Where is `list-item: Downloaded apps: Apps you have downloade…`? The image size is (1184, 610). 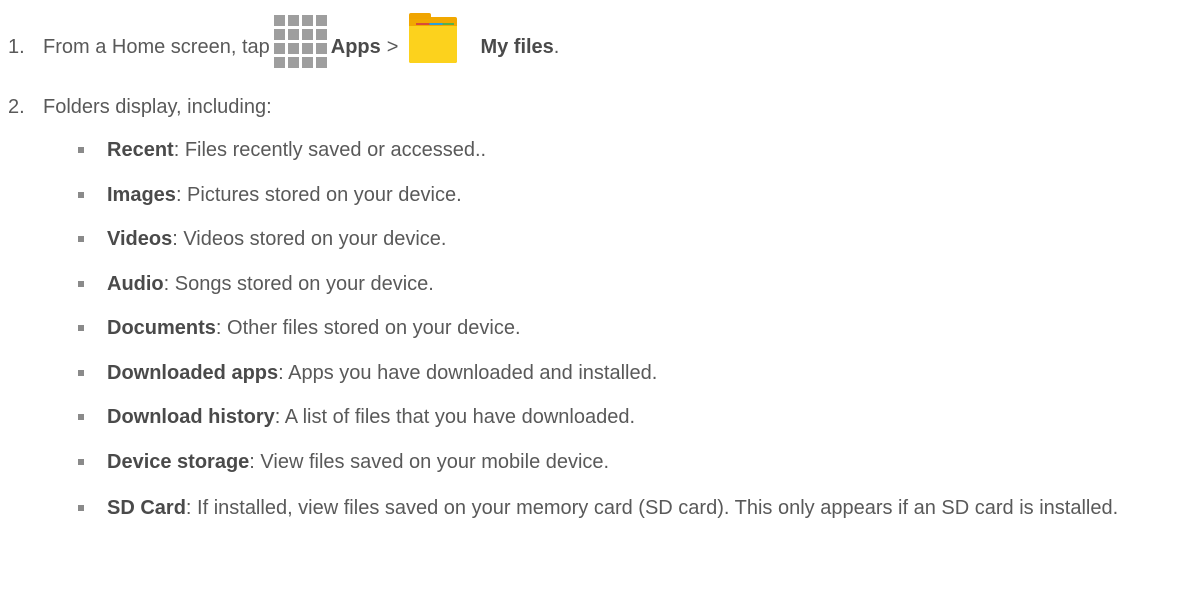
list-item: Downloaded apps: Apps you have downloade… is located at coordinates (623, 373).